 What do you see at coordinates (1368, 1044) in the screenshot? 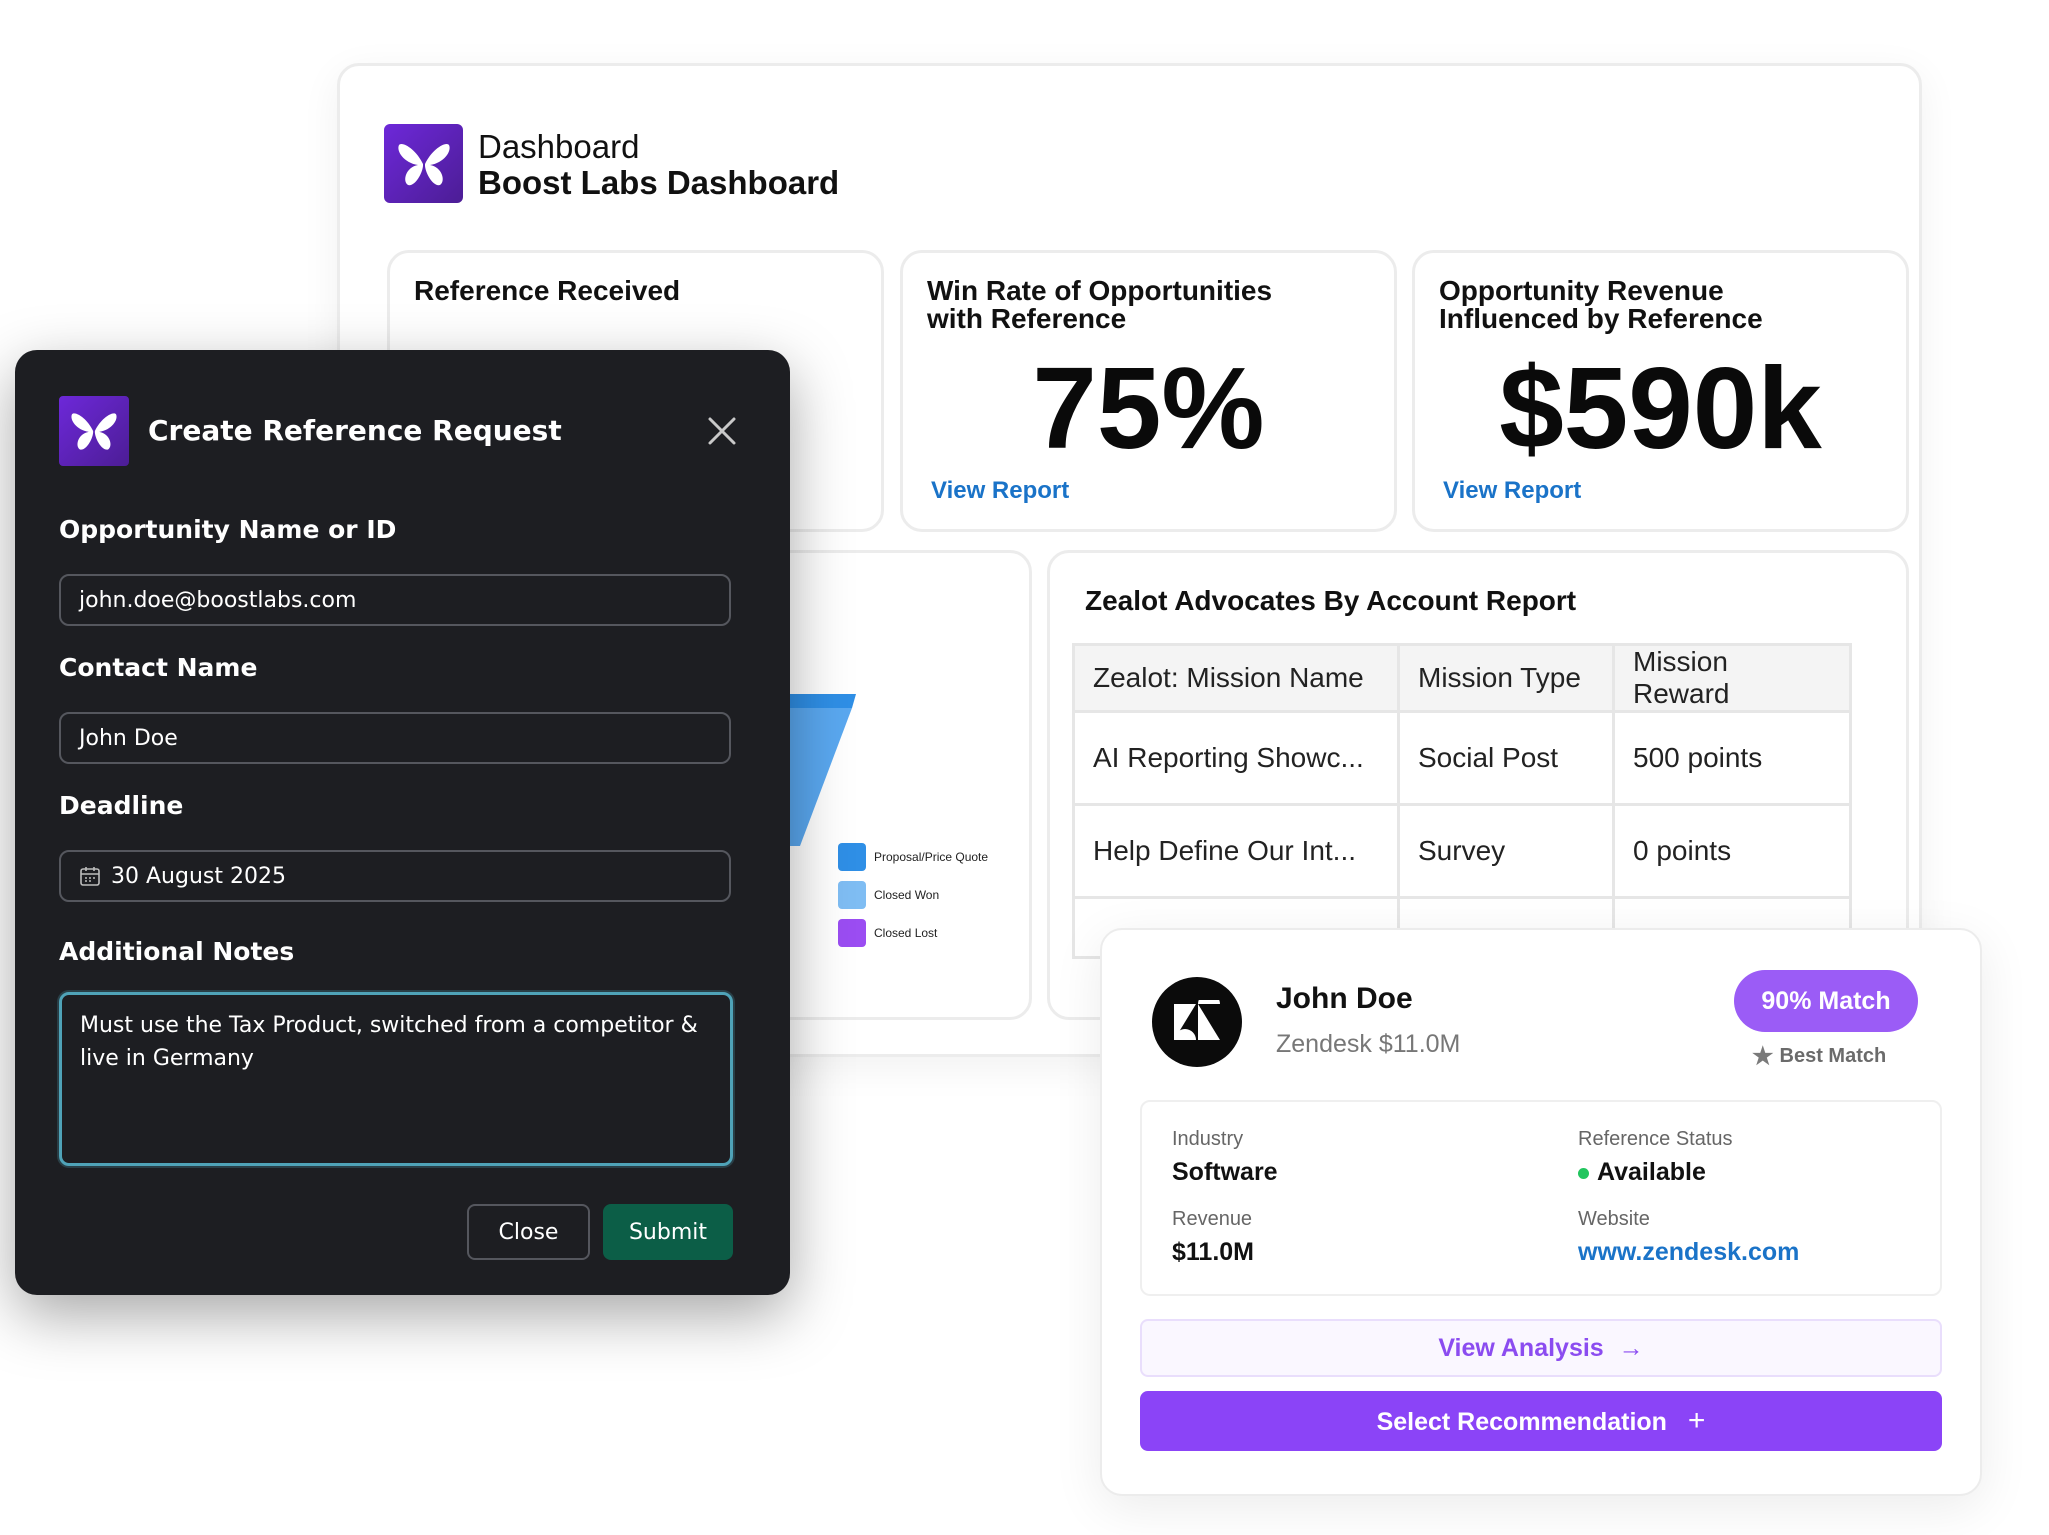
I see `company-info: Zendesk $11.0M` at bounding box center [1368, 1044].